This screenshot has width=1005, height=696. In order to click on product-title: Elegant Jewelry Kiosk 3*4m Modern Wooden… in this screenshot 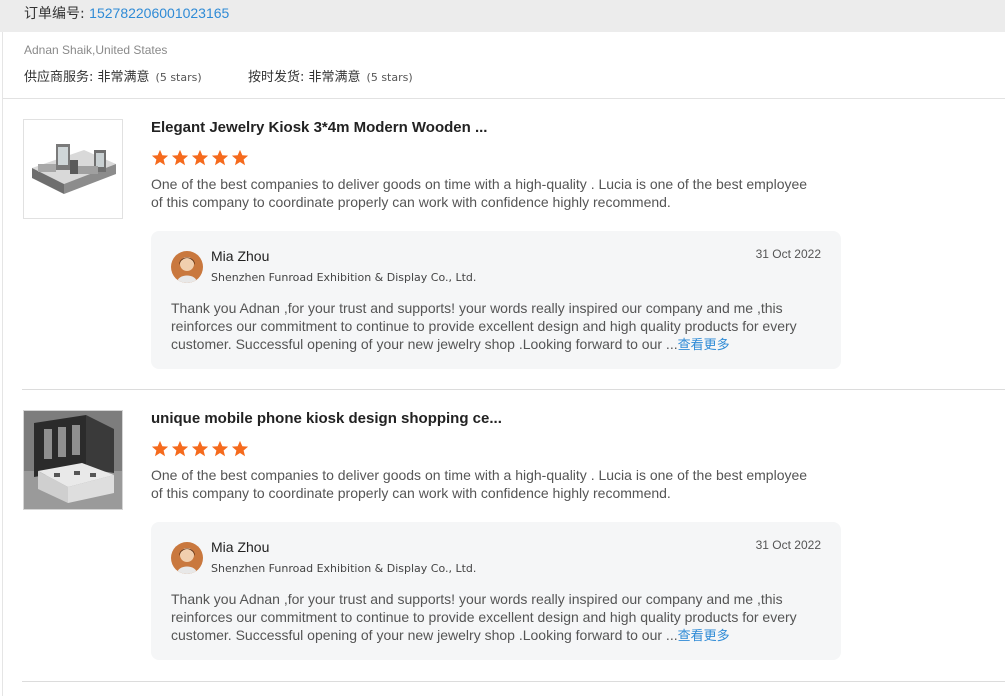, I will do `click(319, 127)`.